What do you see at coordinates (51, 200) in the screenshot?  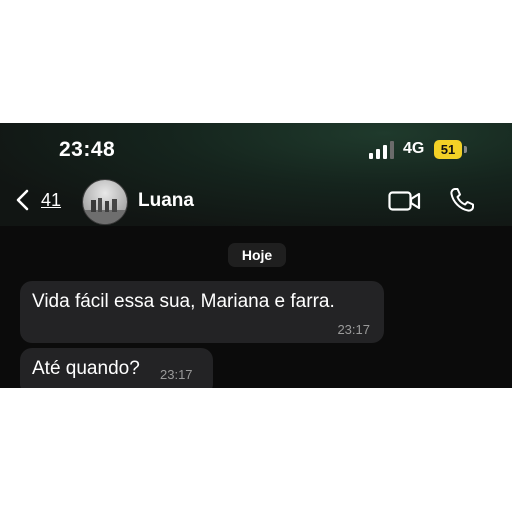 I see `back-unread-count: 41` at bounding box center [51, 200].